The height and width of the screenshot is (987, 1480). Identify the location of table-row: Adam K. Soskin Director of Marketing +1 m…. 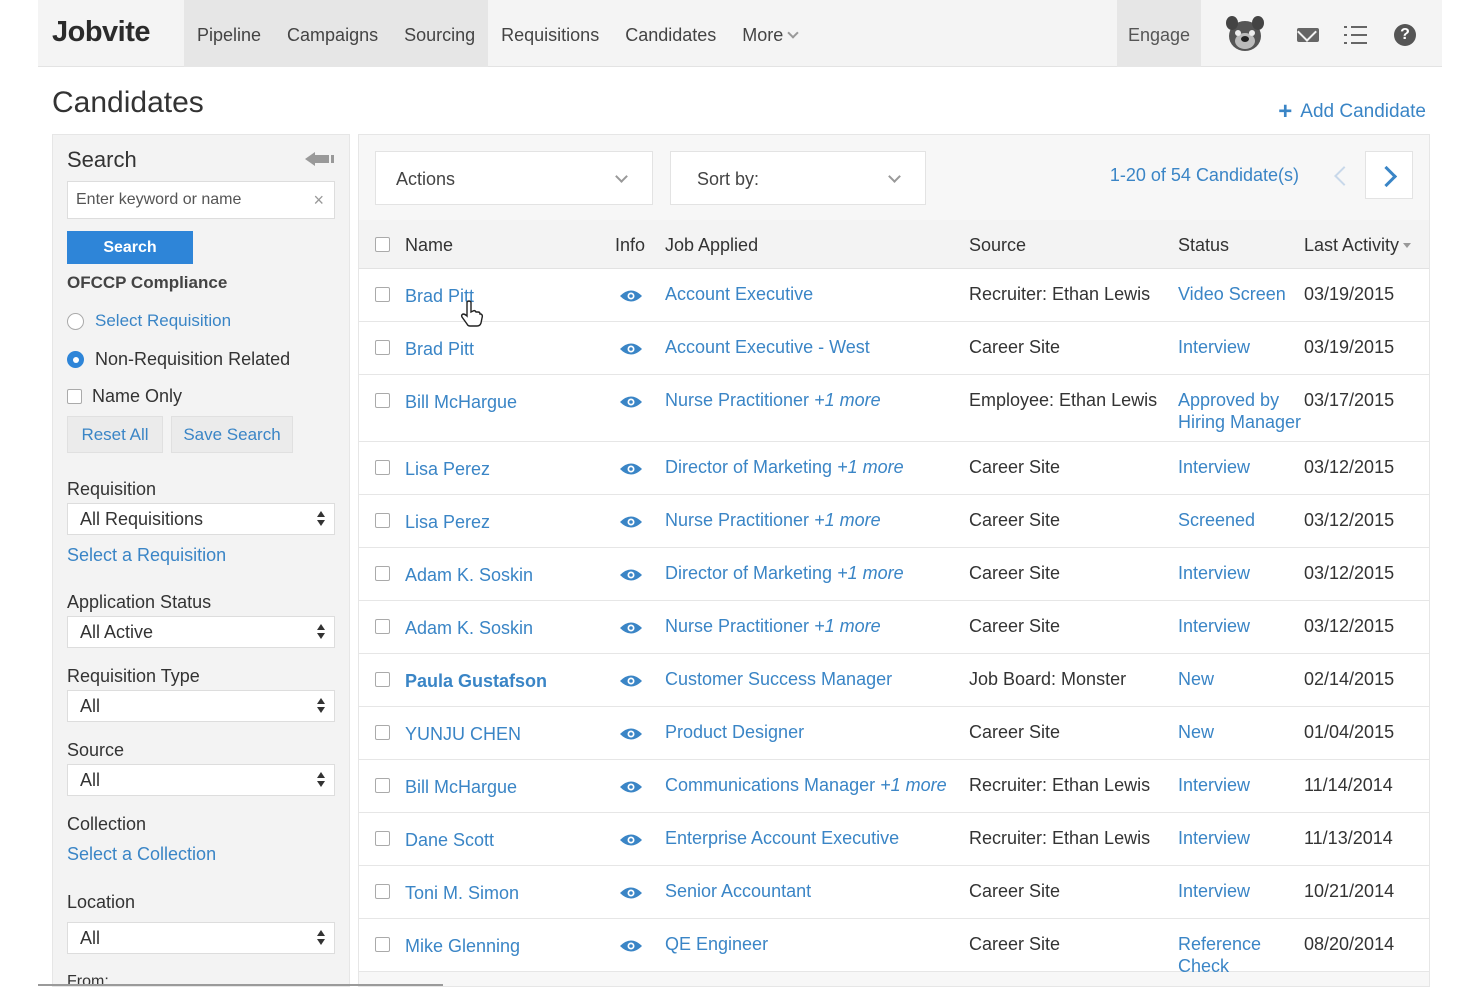
(894, 574).